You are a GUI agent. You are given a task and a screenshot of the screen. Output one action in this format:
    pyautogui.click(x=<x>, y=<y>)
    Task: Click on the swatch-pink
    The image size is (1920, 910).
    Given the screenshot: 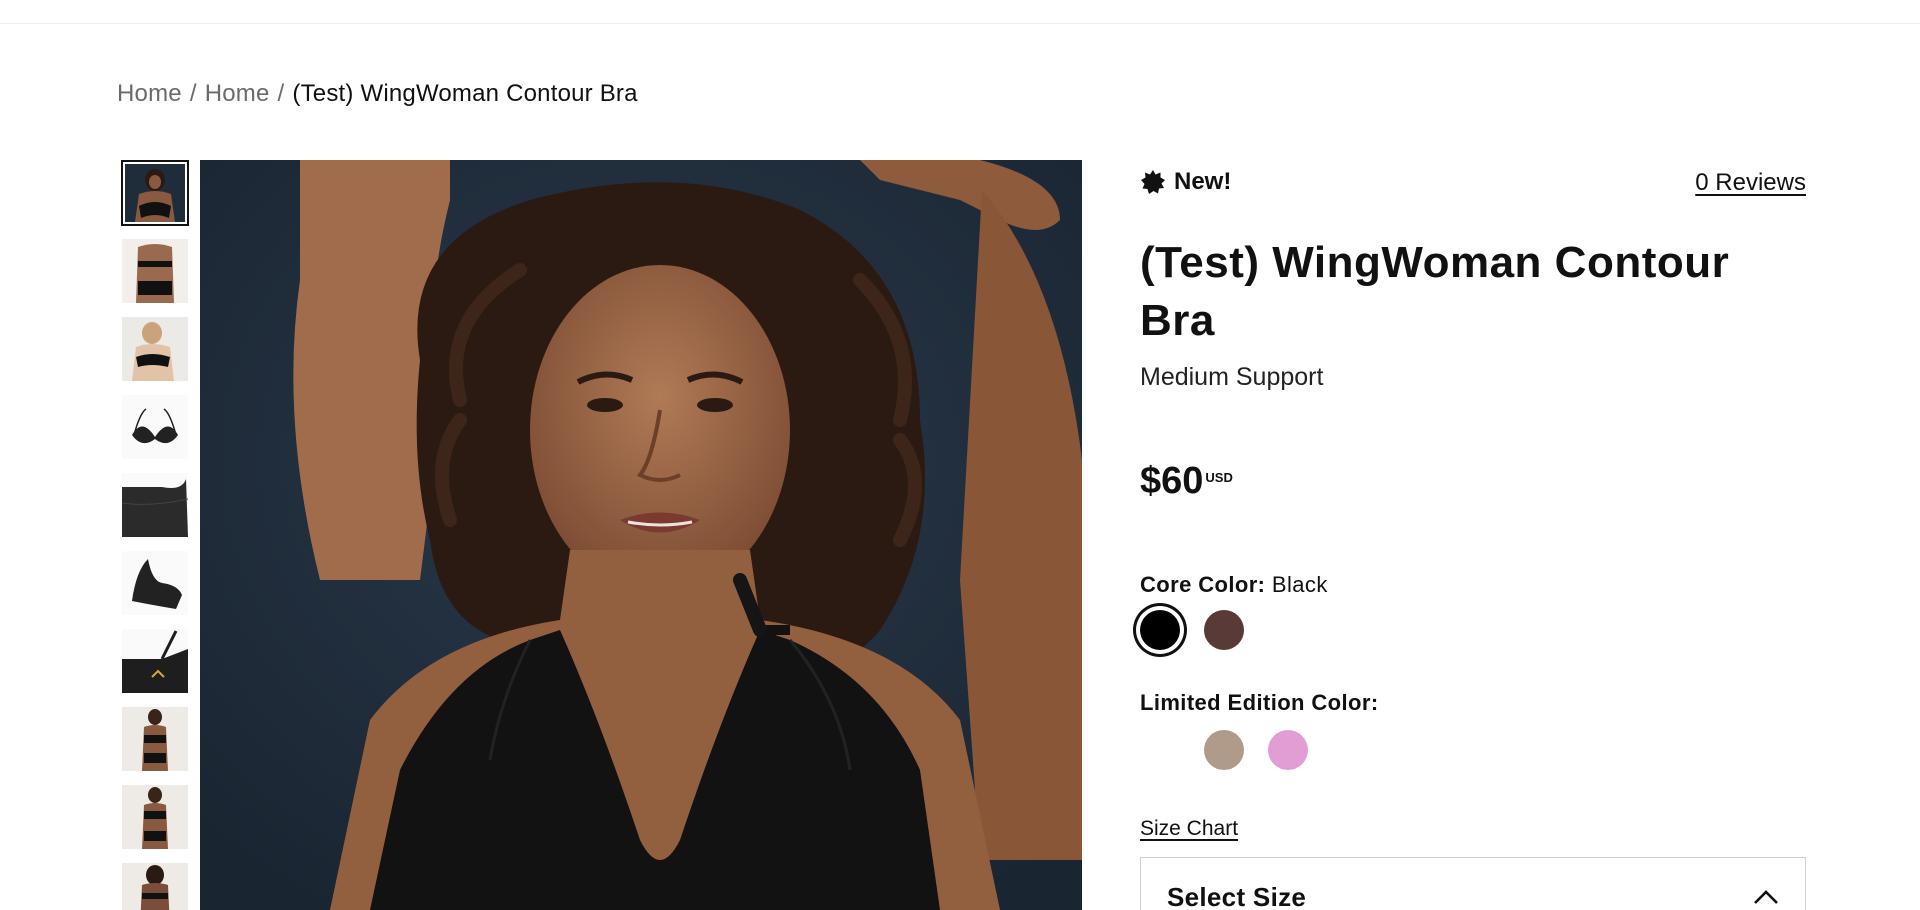 What is the action you would take?
    pyautogui.click(x=1288, y=750)
    